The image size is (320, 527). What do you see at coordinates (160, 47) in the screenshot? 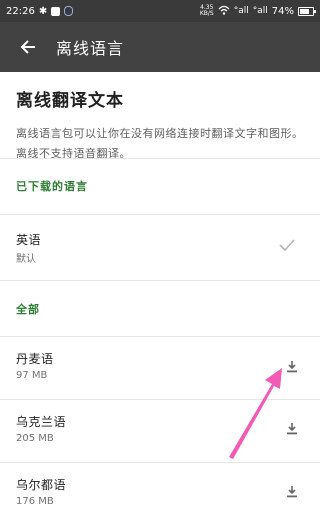
I see `app-bar: 离线语言` at bounding box center [160, 47].